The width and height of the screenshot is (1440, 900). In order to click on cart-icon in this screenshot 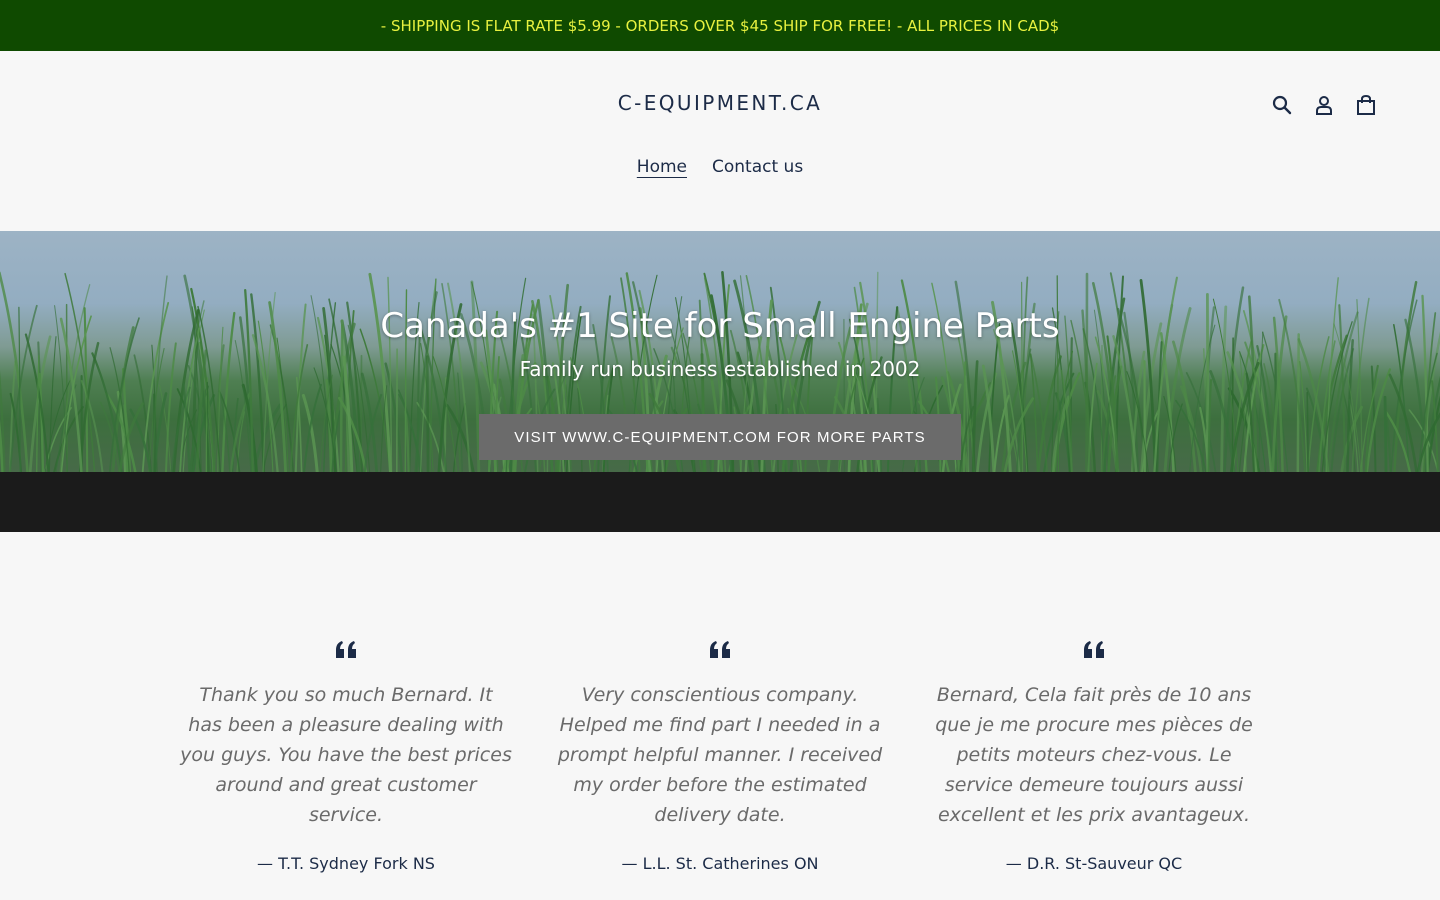, I will do `click(1366, 105)`.